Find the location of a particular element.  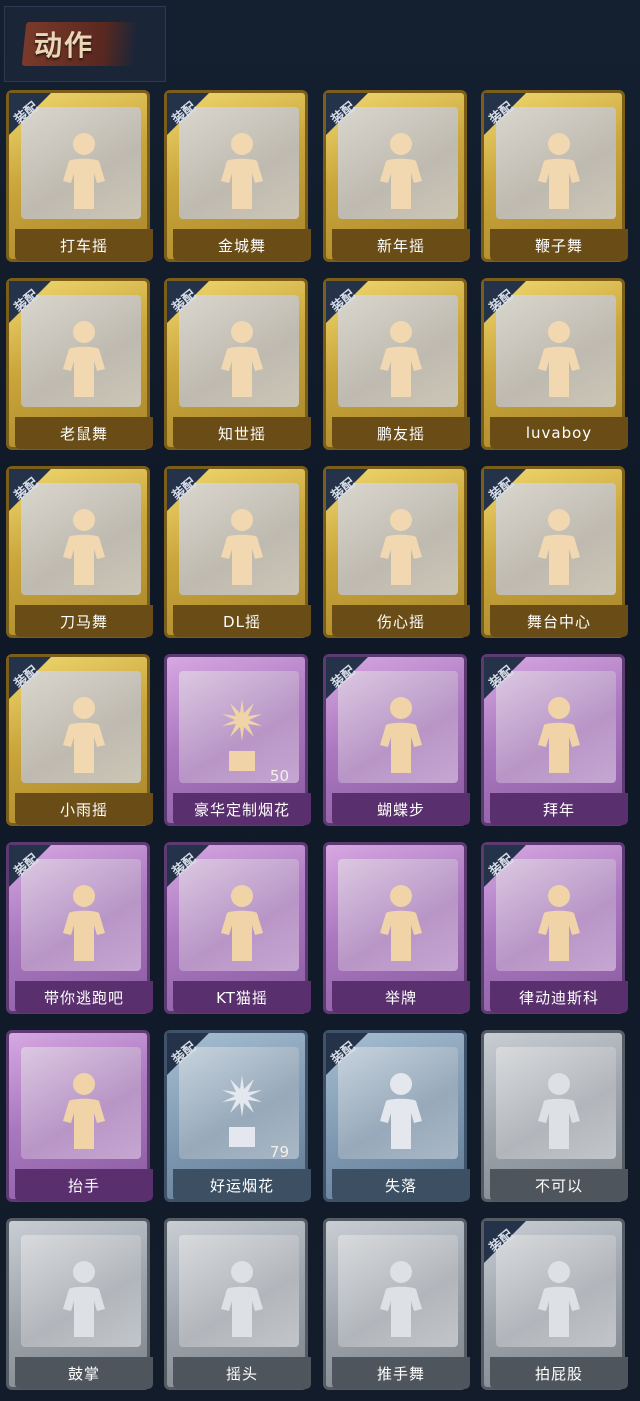

emote-card: 带你逃跑吧 装配 is located at coordinates (78, 929).